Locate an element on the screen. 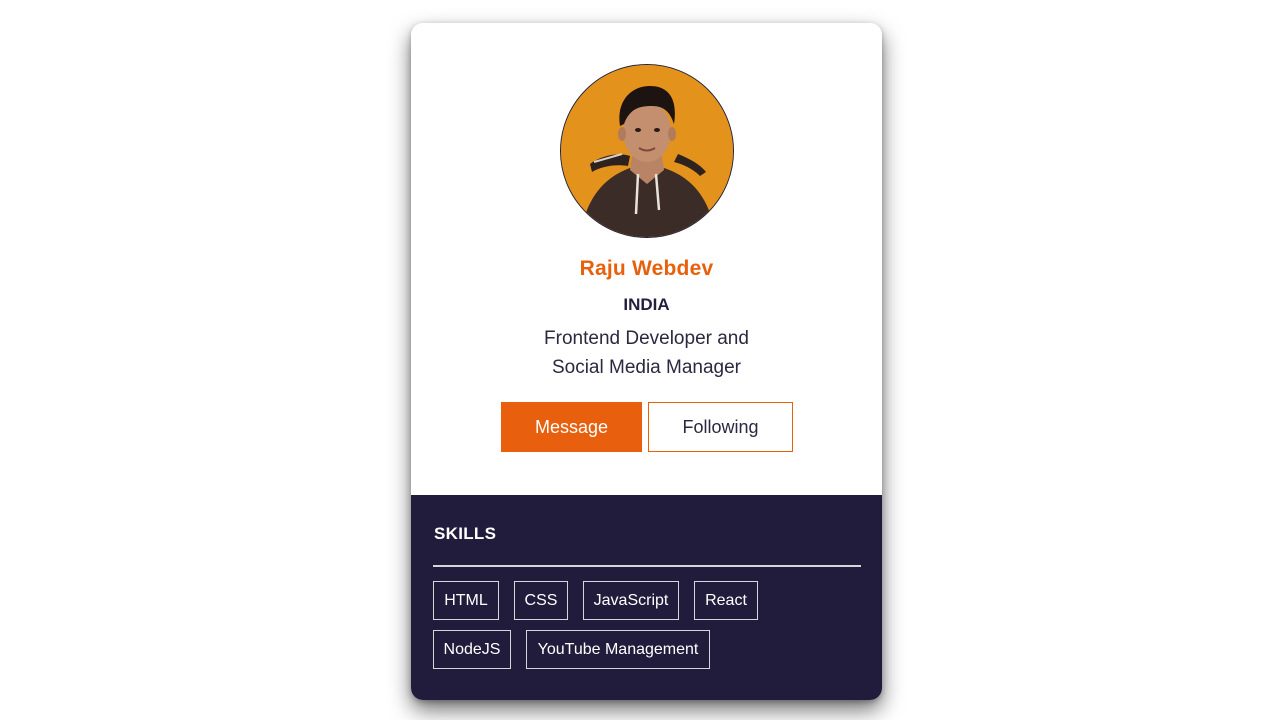 The height and width of the screenshot is (720, 1280). avatar is located at coordinates (647, 151).